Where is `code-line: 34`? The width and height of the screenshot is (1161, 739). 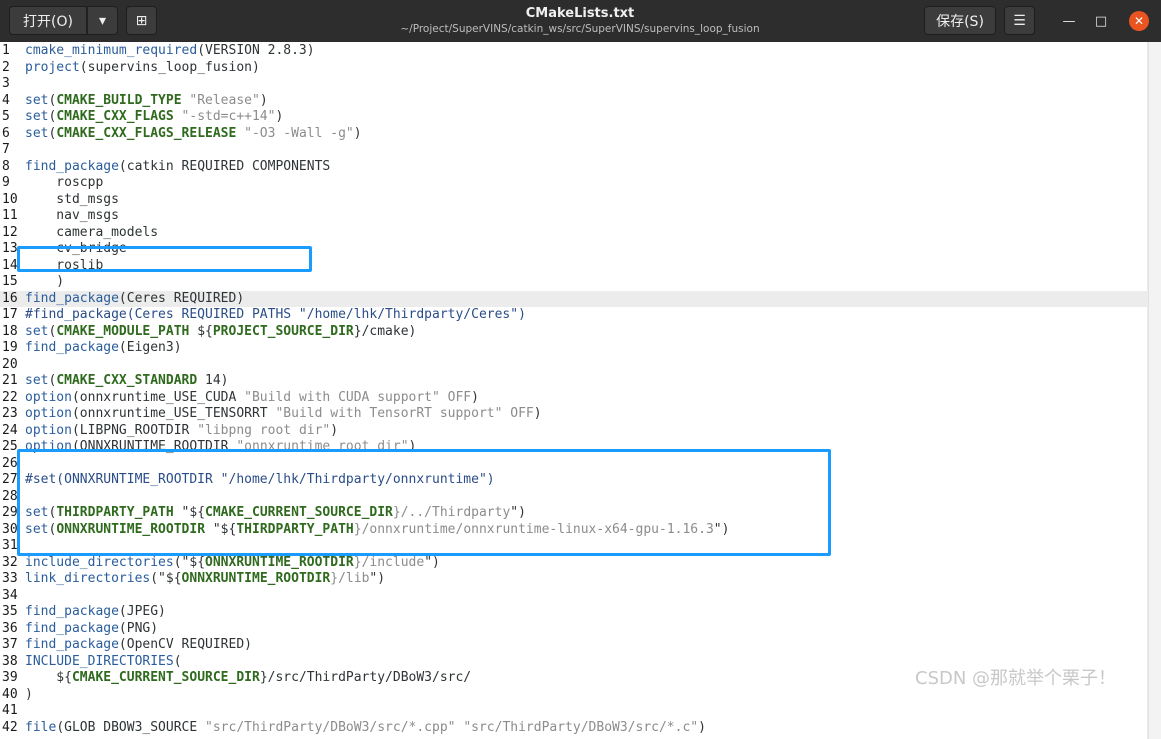
code-line: 34 is located at coordinates (573, 596).